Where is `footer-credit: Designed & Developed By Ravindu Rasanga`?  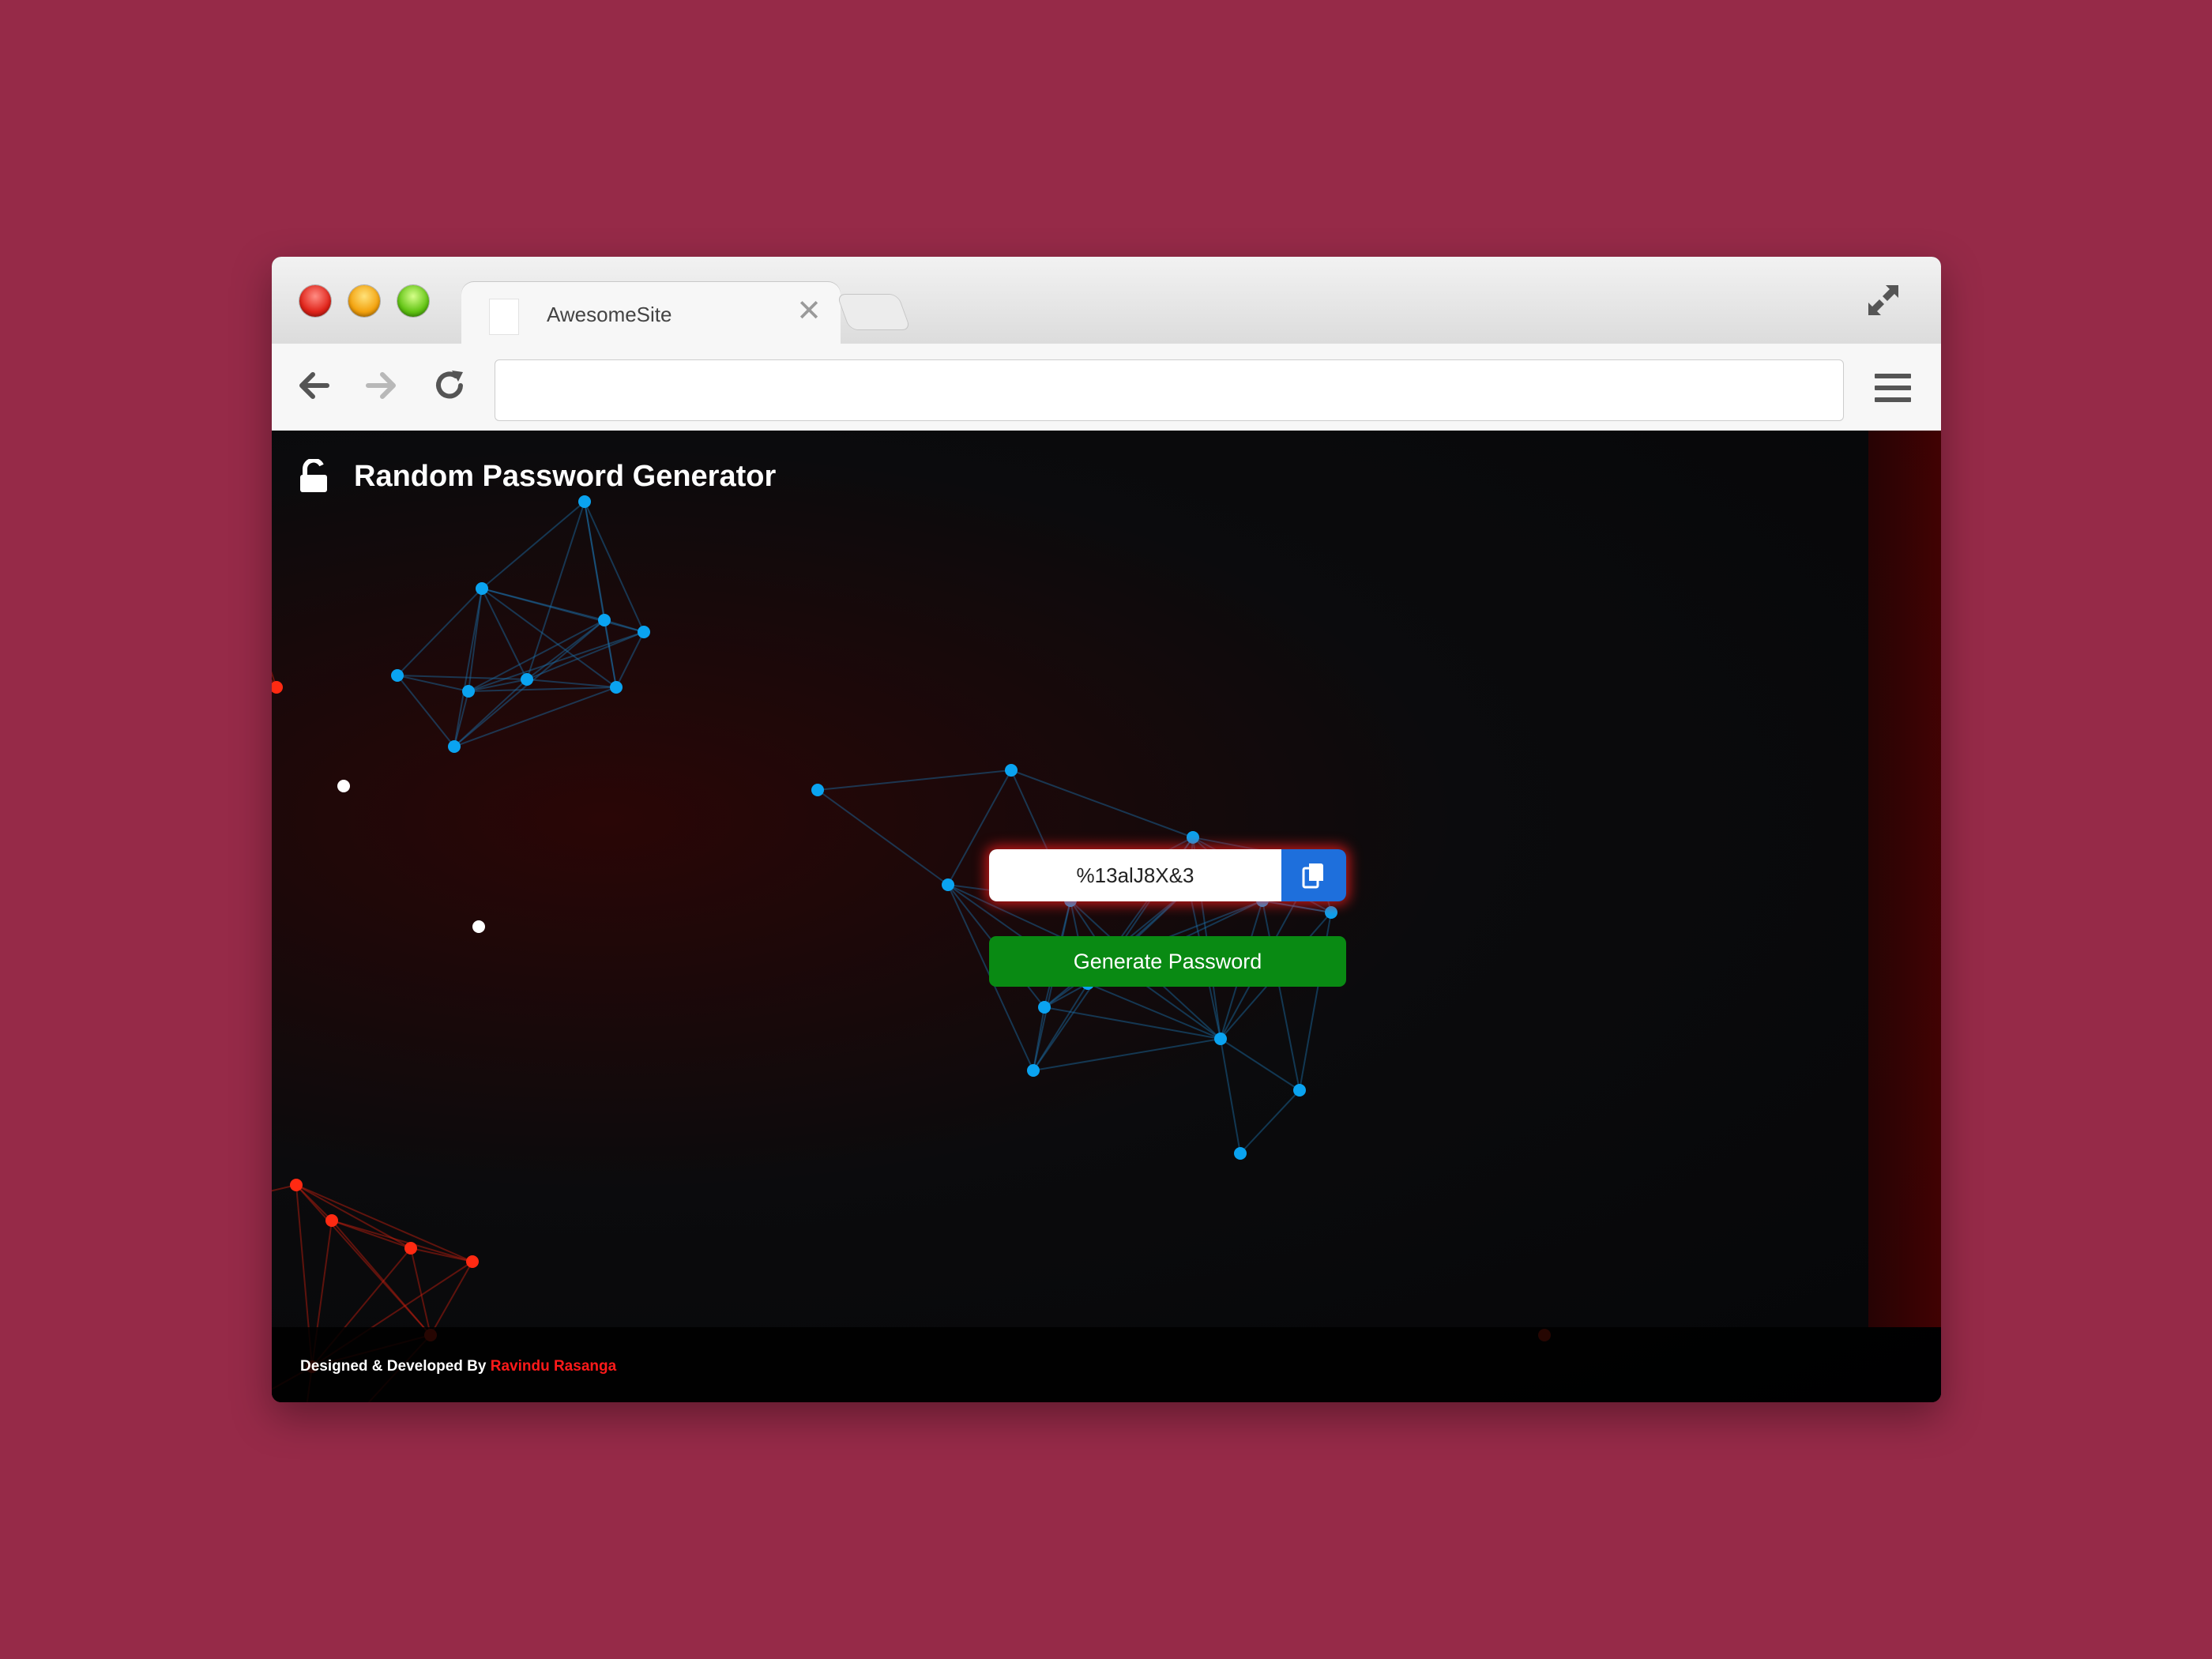 footer-credit: Designed & Developed By Ravindu Rasanga is located at coordinates (458, 1366).